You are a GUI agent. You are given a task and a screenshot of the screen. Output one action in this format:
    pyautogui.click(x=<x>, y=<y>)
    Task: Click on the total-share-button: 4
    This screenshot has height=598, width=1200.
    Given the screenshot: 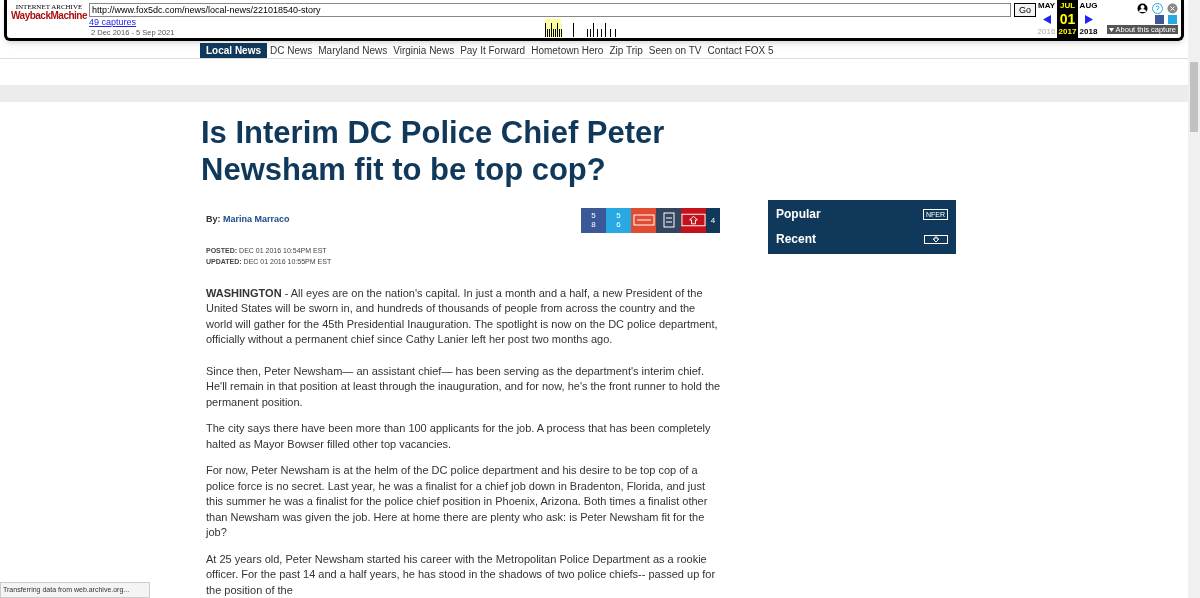 What is the action you would take?
    pyautogui.click(x=713, y=220)
    